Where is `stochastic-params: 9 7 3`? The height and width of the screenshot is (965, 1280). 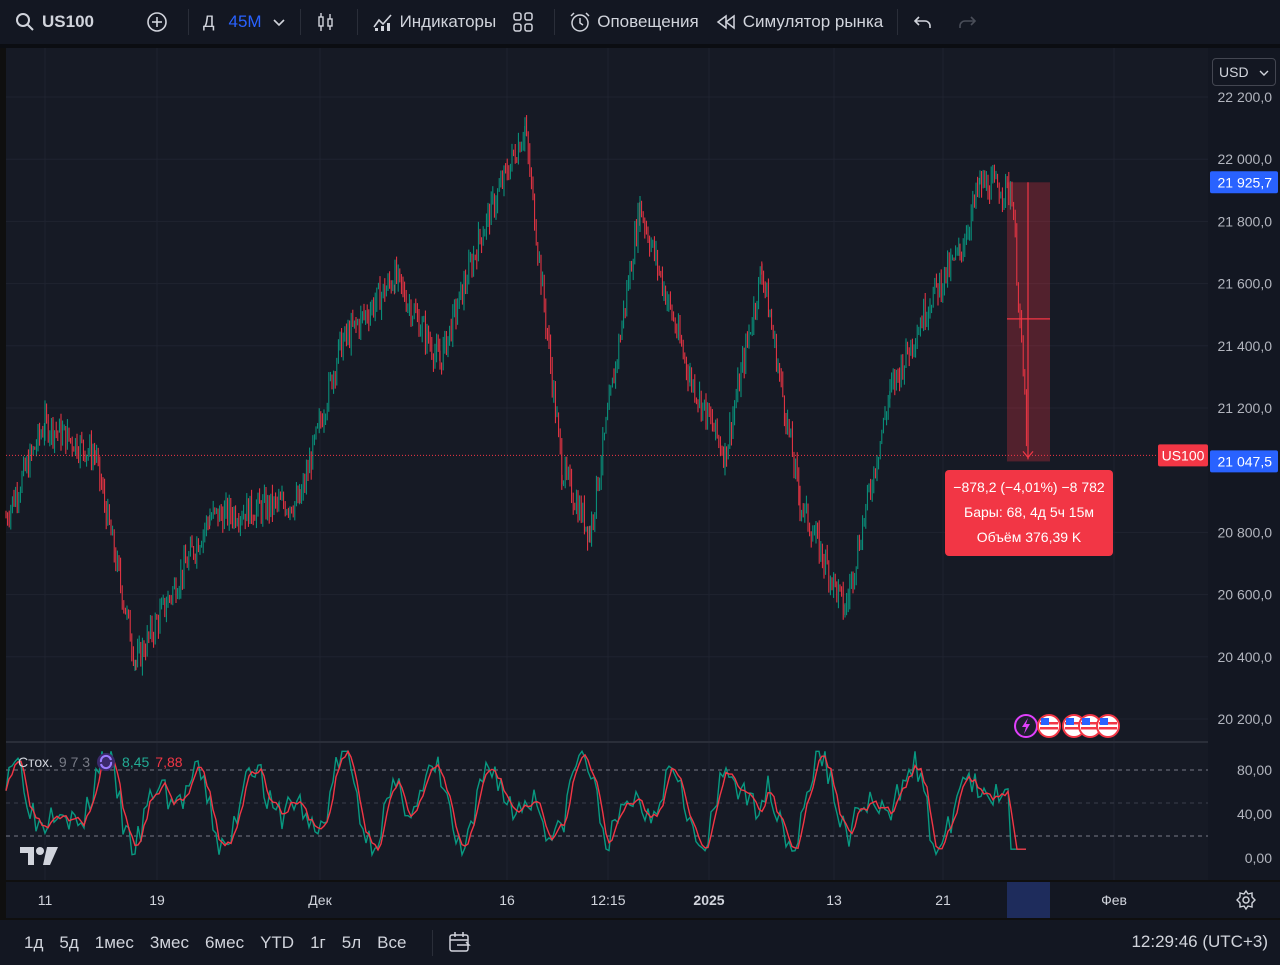
stochastic-params: 9 7 3 is located at coordinates (74, 762).